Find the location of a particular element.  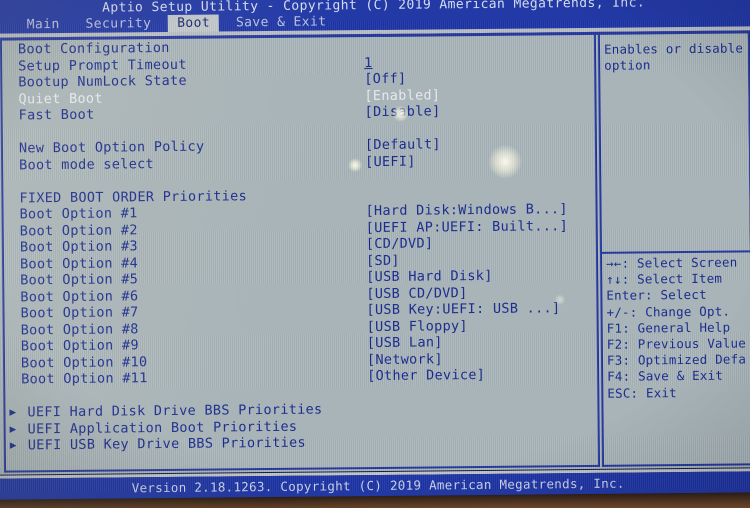

submenu-label: UEFI USB Key Drive BBS Priorities is located at coordinates (166, 444).